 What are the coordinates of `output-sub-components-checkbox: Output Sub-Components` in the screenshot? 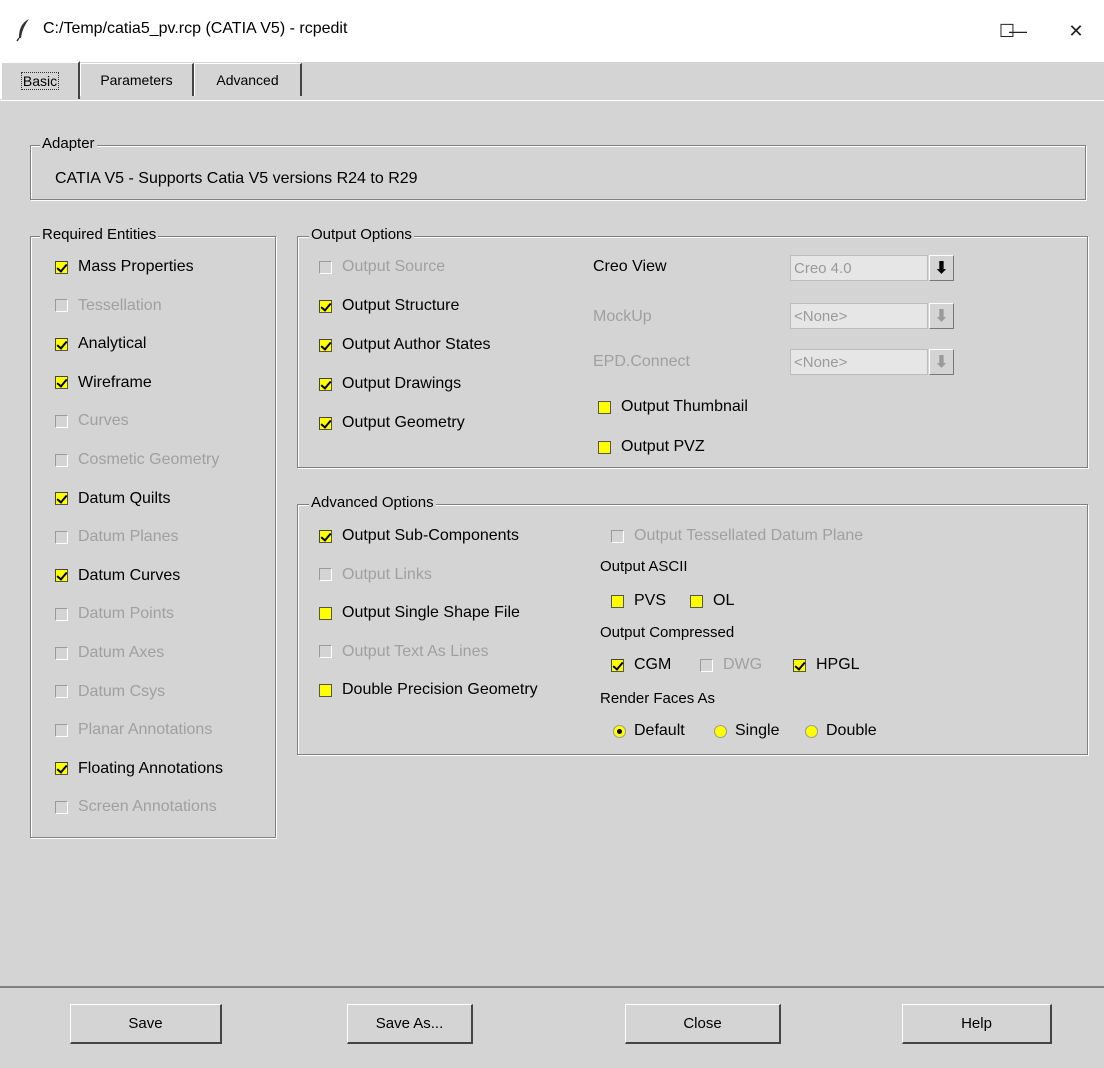 It's located at (419, 536).